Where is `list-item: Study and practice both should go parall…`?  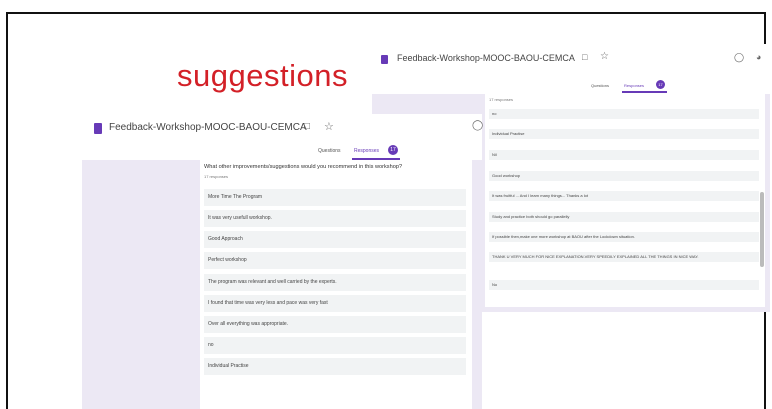
list-item: Study and practice both should go parall… is located at coordinates (624, 217).